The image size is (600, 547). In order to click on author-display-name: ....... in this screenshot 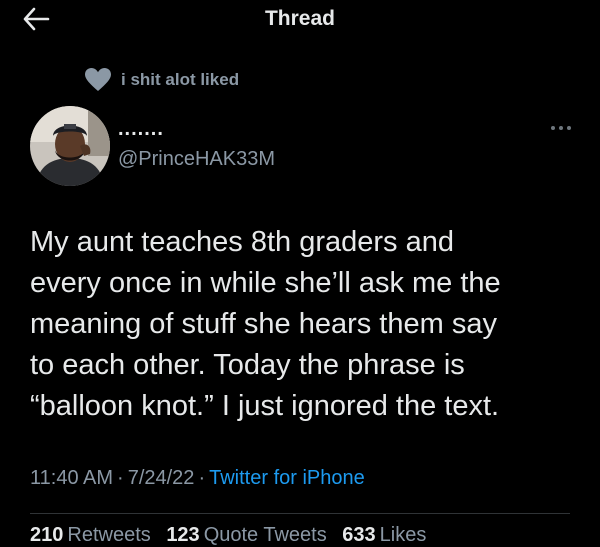, I will do `click(141, 129)`.